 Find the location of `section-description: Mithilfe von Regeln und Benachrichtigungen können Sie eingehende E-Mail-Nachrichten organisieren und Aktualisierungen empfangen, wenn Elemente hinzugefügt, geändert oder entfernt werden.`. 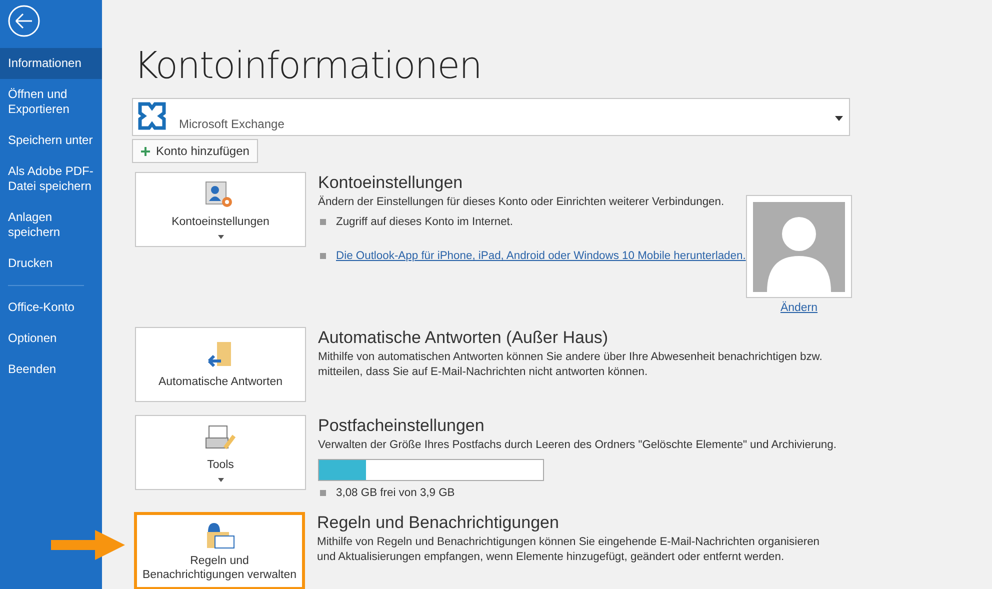

section-description: Mithilfe von Regeln und Benachrichtigungen können Sie eingehende E-Mail-Nachrichten organisieren und Aktualisierungen empfangen, wenn Elemente hinzugefügt, geändert oder entfernt werden. is located at coordinates (569, 550).